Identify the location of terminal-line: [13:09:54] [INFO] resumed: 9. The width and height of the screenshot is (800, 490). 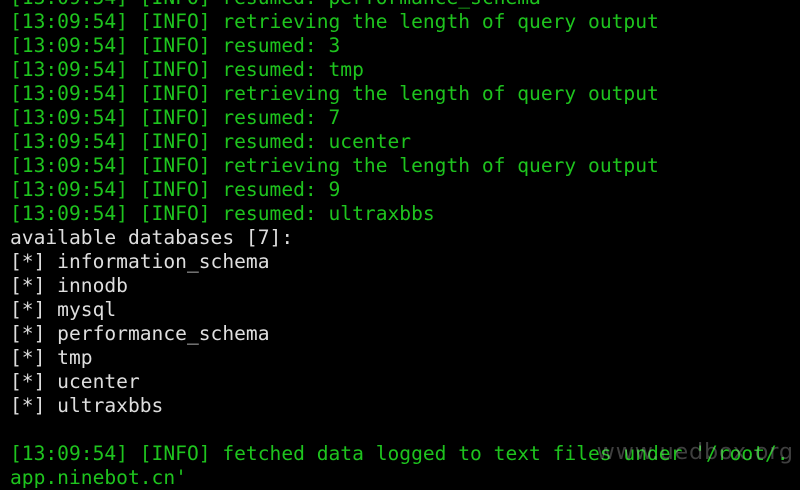
(175, 189).